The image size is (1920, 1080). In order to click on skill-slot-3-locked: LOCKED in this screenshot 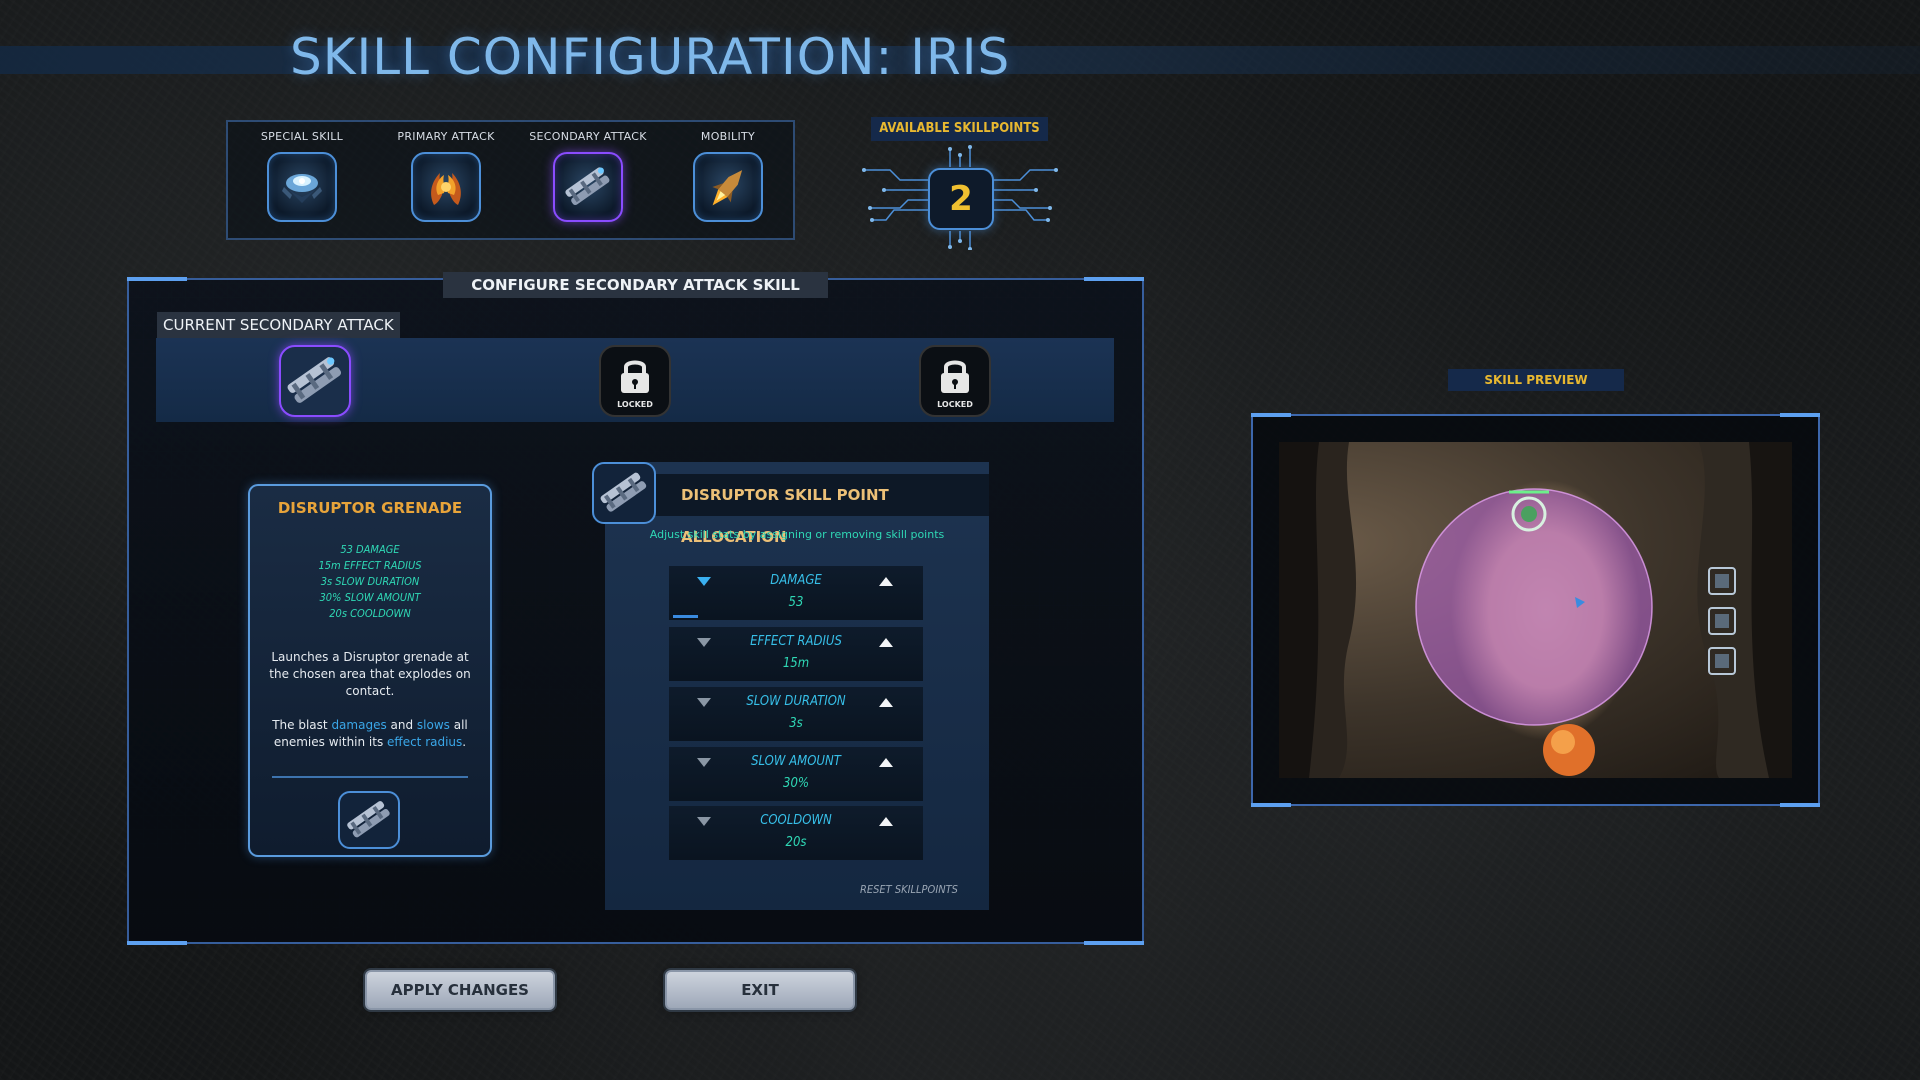, I will do `click(955, 381)`.